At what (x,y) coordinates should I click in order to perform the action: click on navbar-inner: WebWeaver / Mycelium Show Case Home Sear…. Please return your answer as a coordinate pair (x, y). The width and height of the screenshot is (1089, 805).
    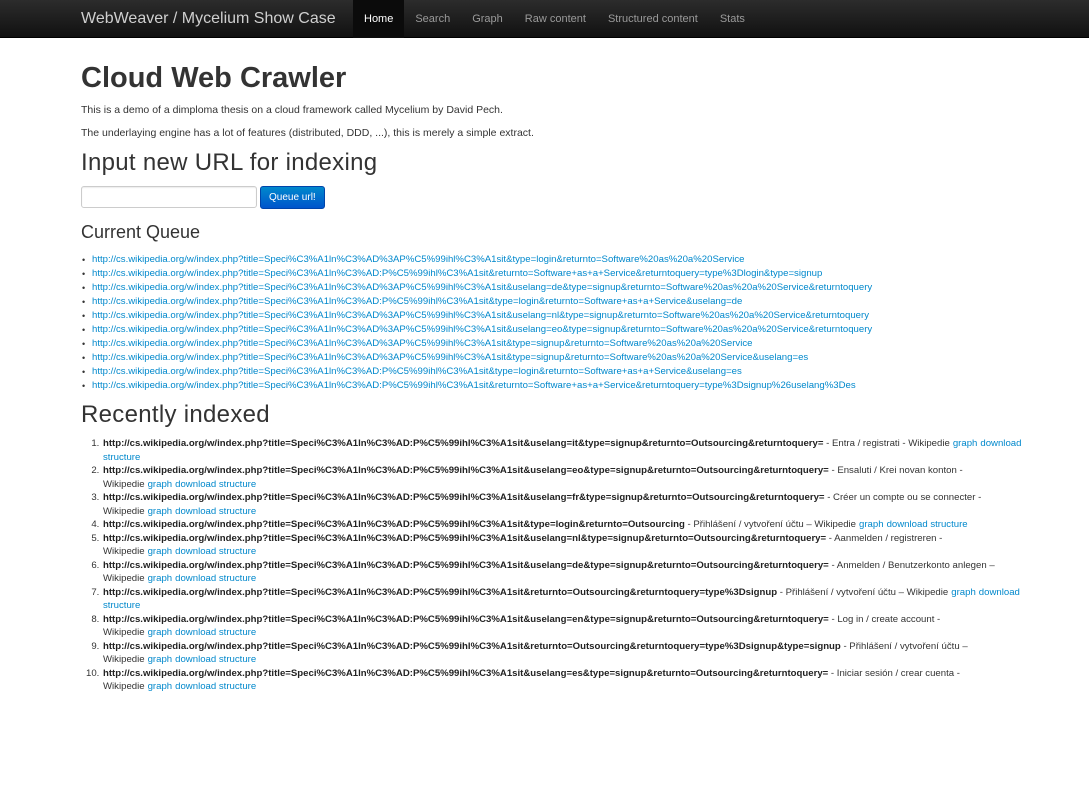
    Looking at the image, I should click on (544, 19).